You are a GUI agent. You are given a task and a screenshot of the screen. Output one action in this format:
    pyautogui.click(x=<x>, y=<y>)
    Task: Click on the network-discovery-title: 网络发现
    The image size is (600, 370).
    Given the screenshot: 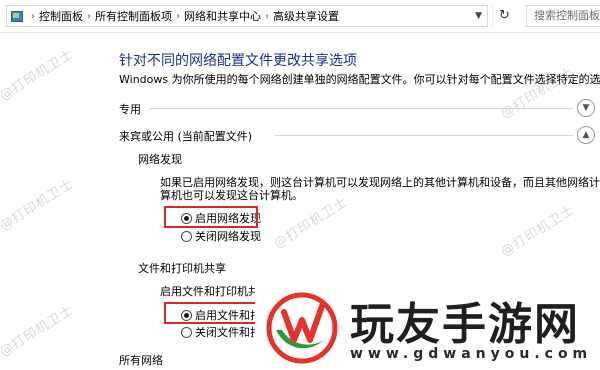 What is the action you would take?
    pyautogui.click(x=160, y=159)
    